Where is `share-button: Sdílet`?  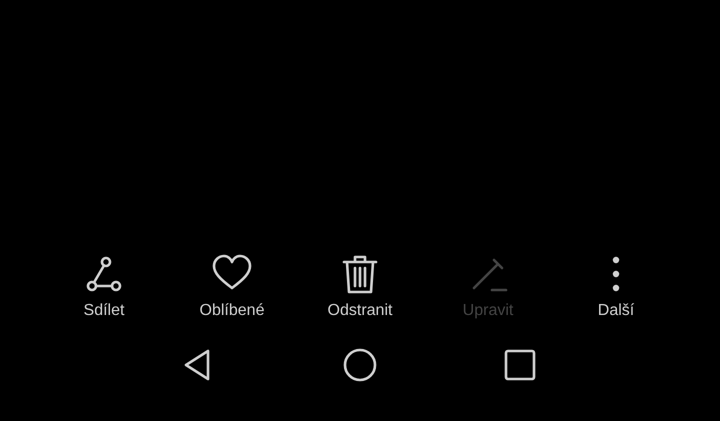 share-button: Sdílet is located at coordinates (104, 287).